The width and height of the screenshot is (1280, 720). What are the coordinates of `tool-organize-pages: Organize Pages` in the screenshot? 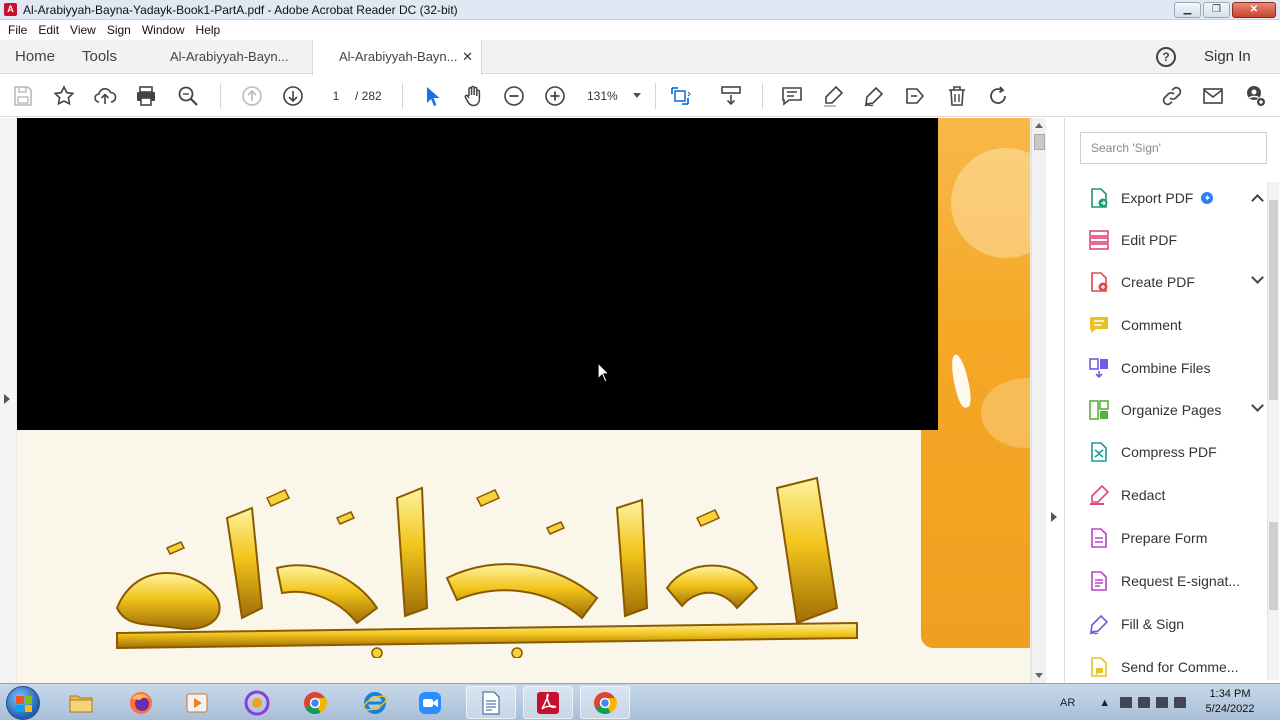 It's located at (1175, 410).